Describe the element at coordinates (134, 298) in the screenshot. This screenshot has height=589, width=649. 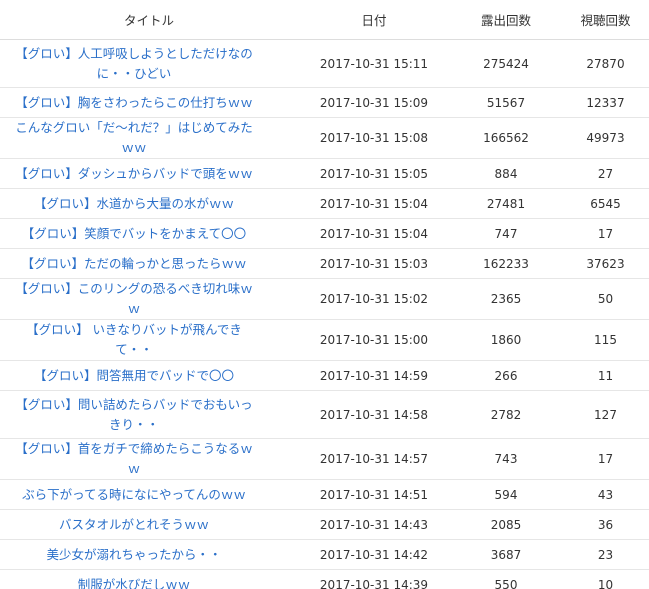
I see `video-title-link: 【グロい】このリングの恐るべき切れ味ｗｗ` at that location.